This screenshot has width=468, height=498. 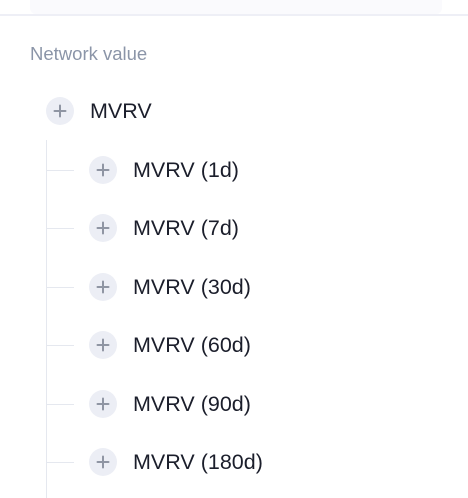 I want to click on tree-item-mvrv-7d: MVRV (7d), so click(x=164, y=228).